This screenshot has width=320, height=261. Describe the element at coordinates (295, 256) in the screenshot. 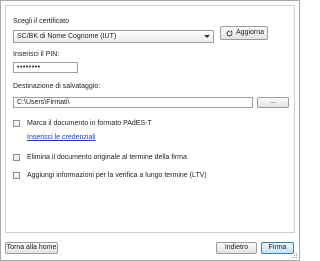

I see `resize-grip-icon` at that location.